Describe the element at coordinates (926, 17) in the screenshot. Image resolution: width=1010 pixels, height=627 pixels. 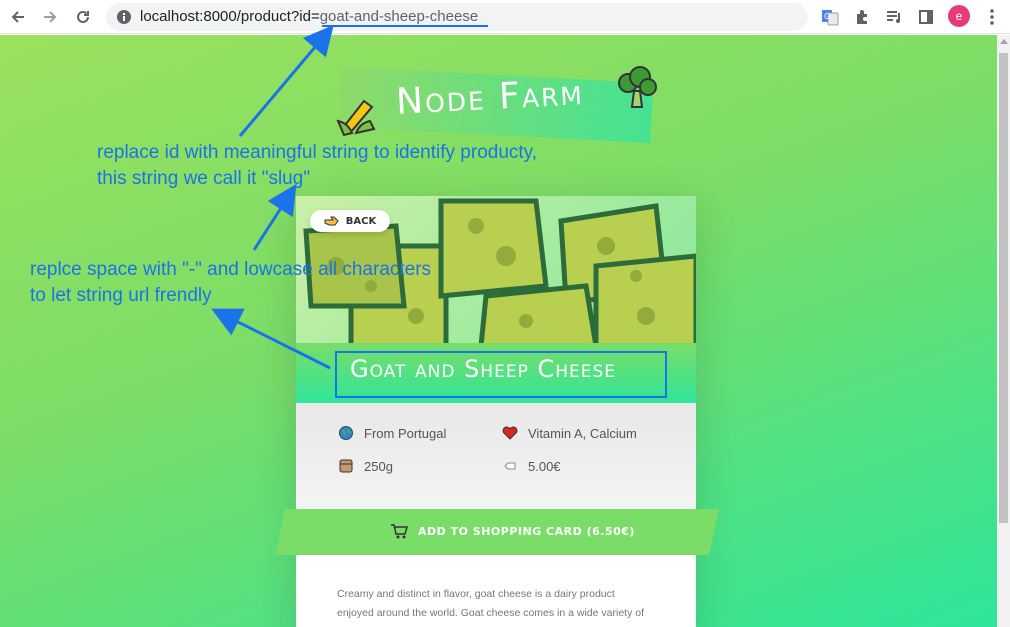
I see `side-panel-icon` at that location.